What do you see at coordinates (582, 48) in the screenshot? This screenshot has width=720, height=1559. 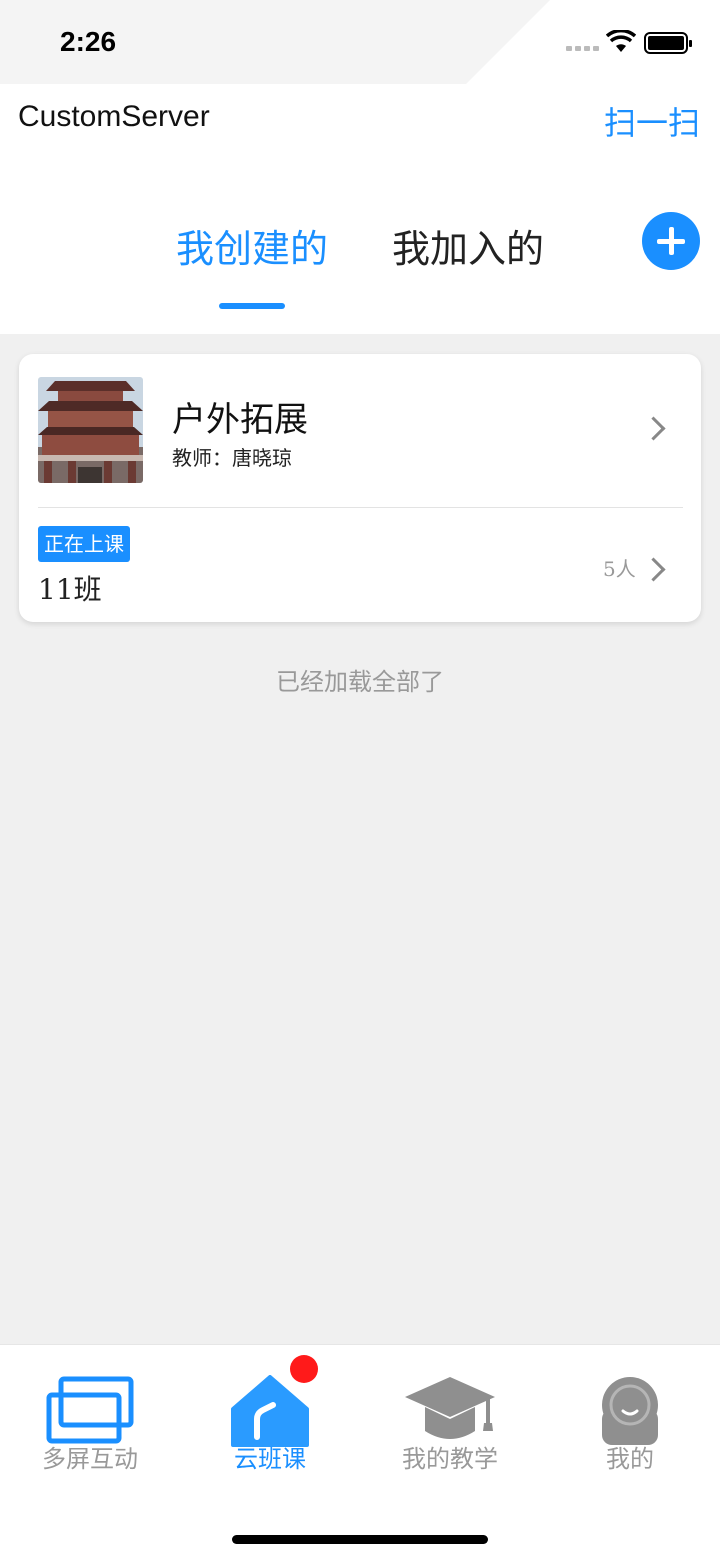 I see `signal-icon` at bounding box center [582, 48].